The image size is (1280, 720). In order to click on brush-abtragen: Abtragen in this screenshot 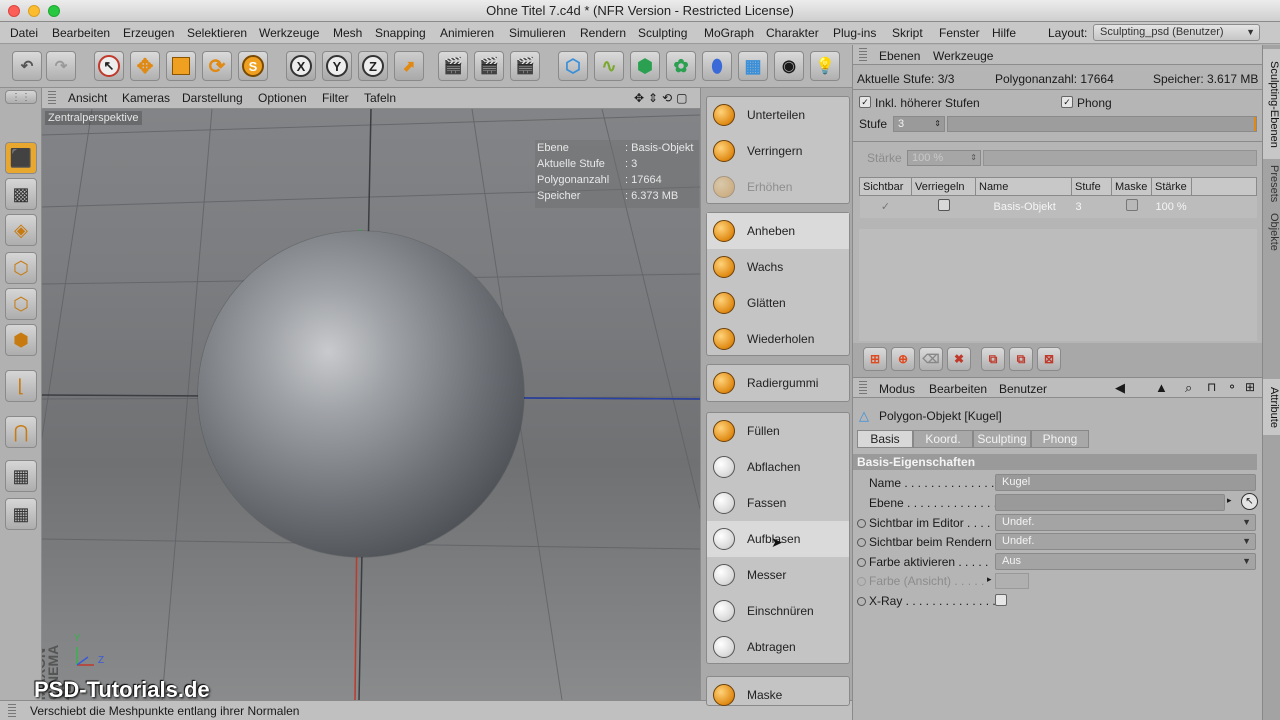, I will do `click(778, 647)`.